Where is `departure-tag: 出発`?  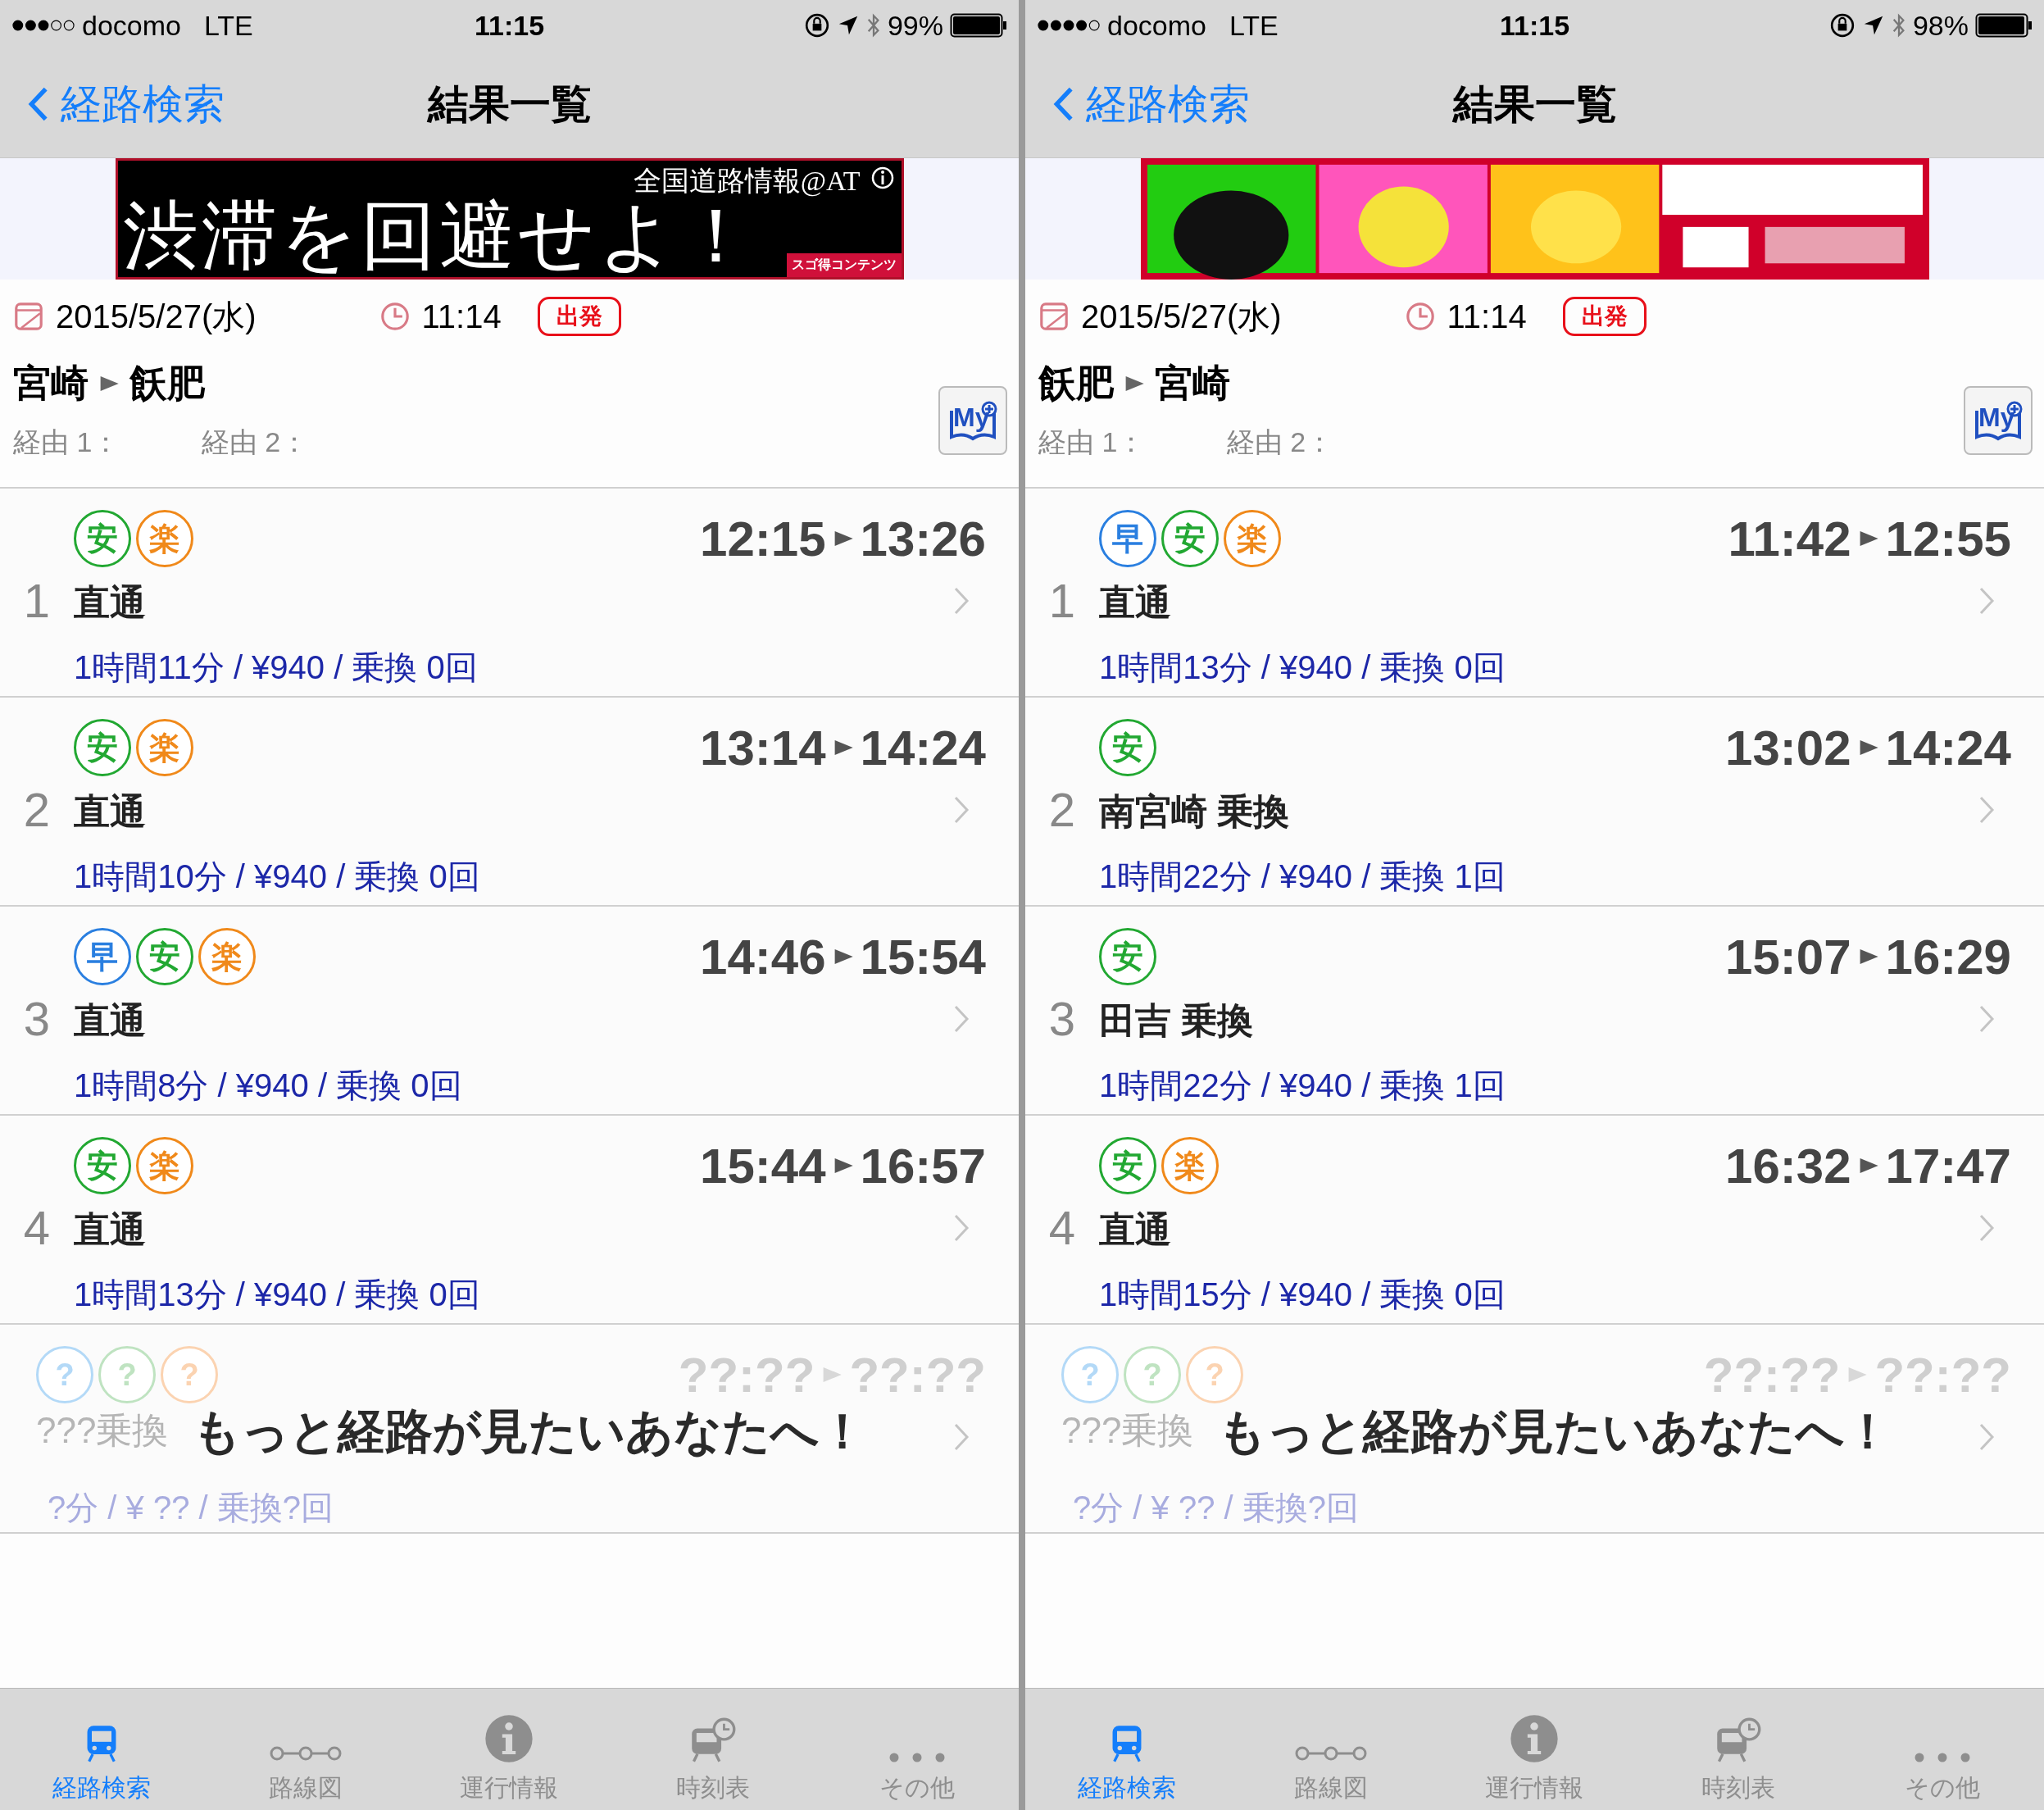 departure-tag: 出発 is located at coordinates (579, 316).